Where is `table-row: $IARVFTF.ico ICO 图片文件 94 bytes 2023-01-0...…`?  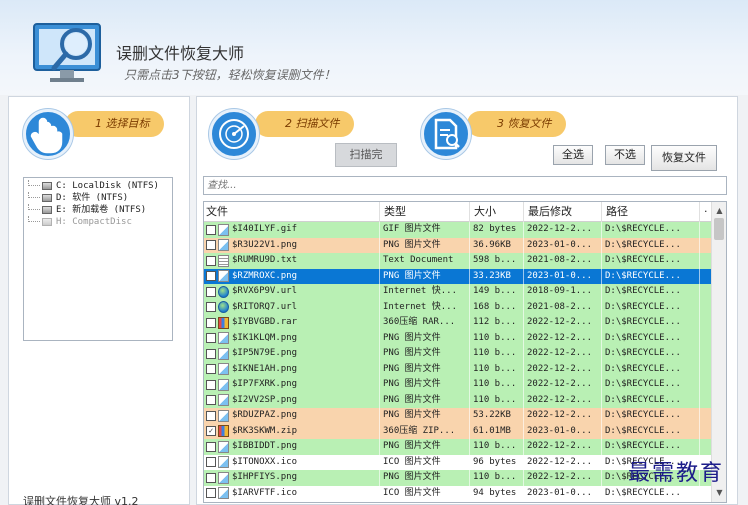 table-row: $IARVFTF.ico ICO 图片文件 94 bytes 2023-01-0...… is located at coordinates (458, 493).